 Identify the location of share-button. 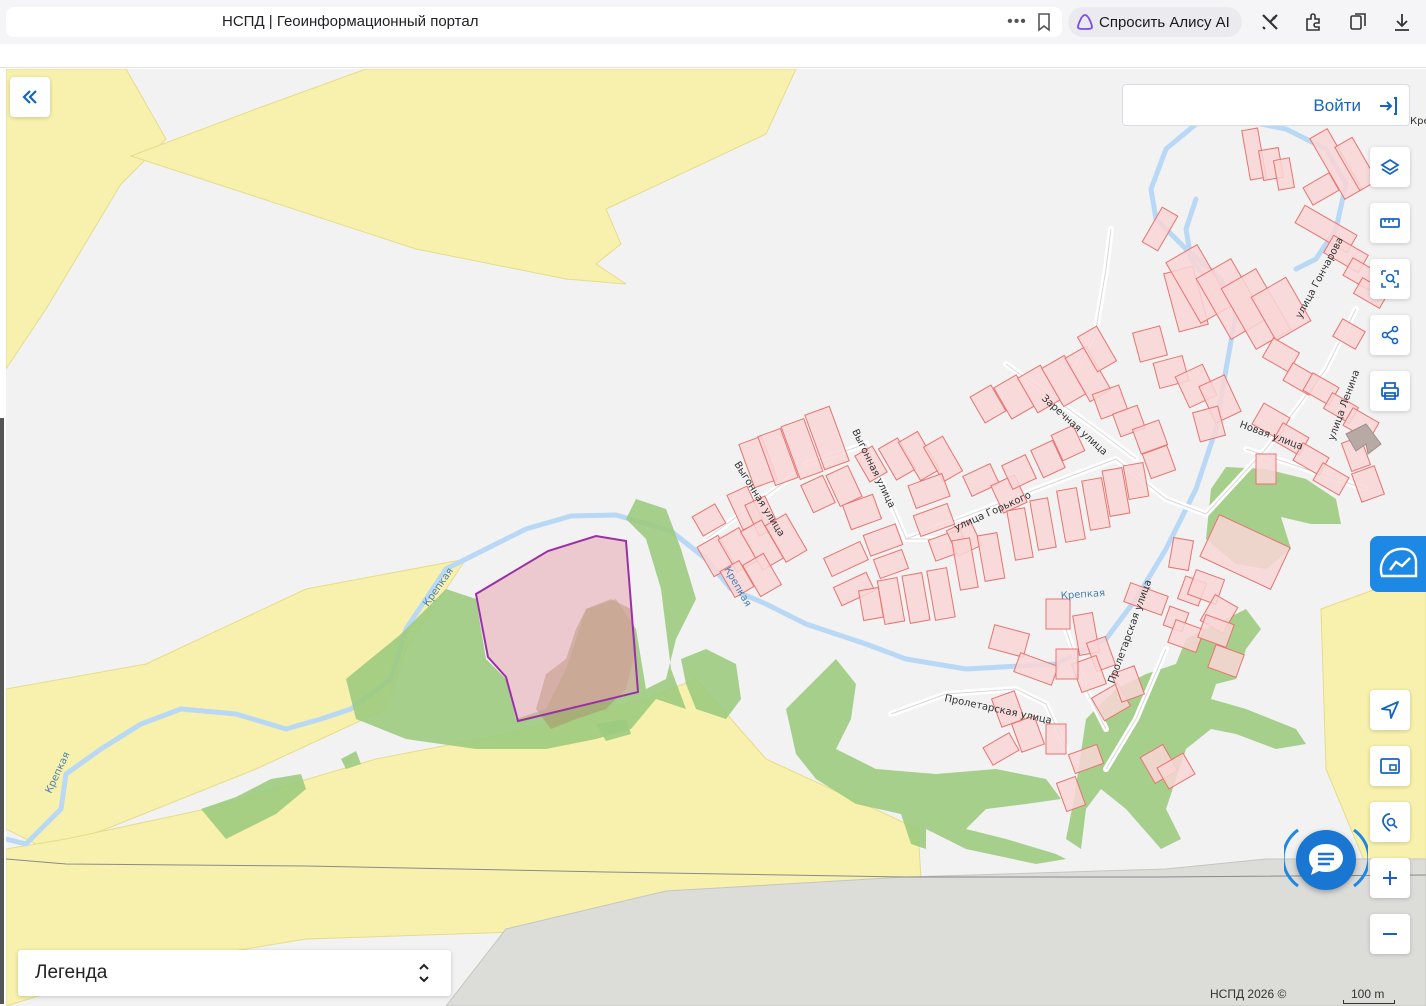
(1390, 335).